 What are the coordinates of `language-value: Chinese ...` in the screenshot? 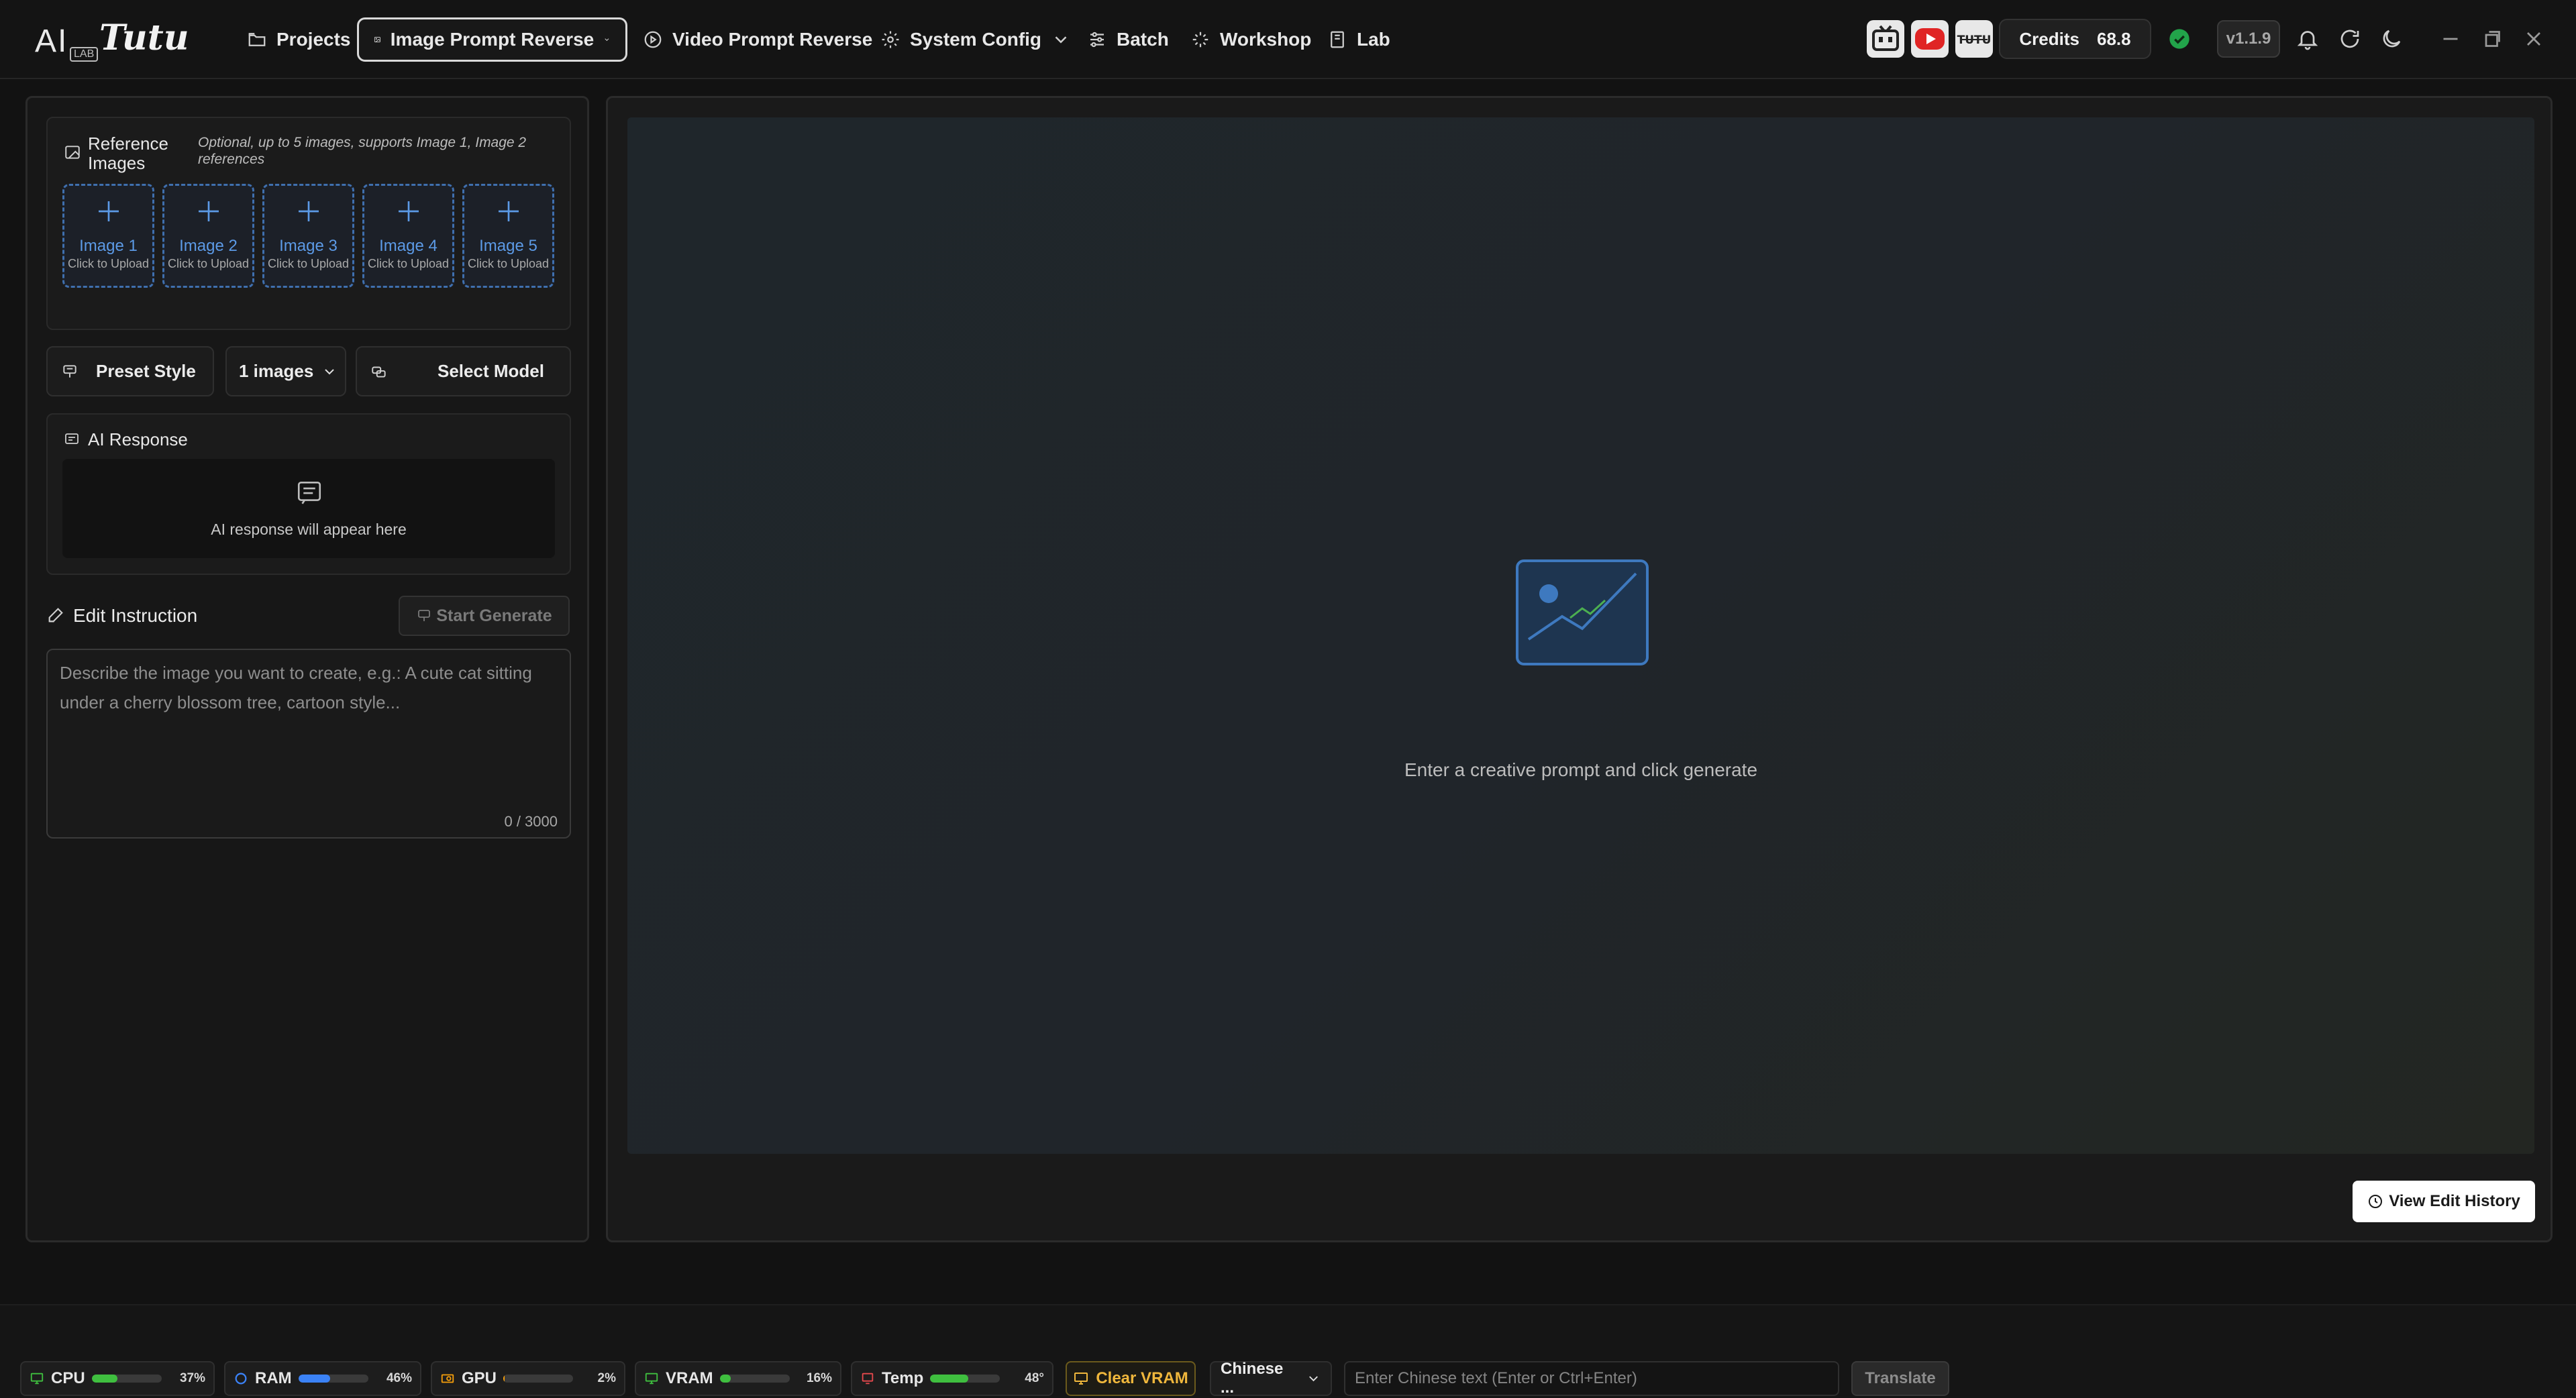 It's located at (1252, 1378).